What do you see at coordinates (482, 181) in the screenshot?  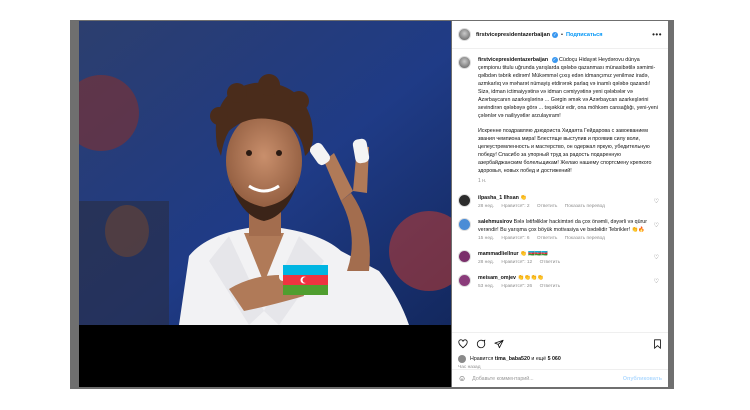 I see `caption-time: 1 н.` at bounding box center [482, 181].